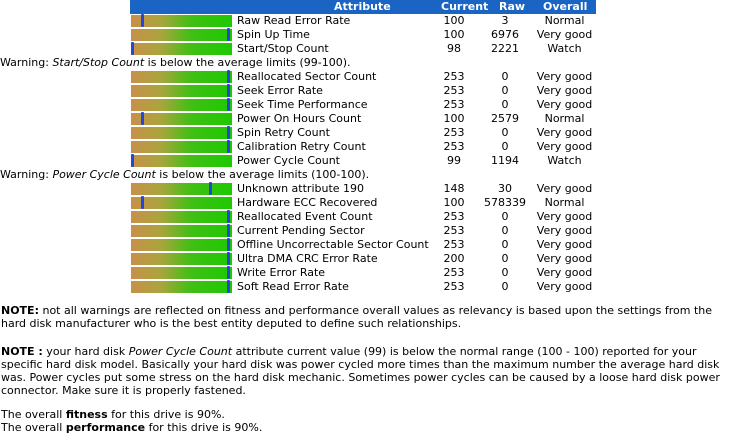 This screenshot has height=435, width=730. What do you see at coordinates (280, 90) in the screenshot?
I see `attribute-name: Seek Error Rate` at bounding box center [280, 90].